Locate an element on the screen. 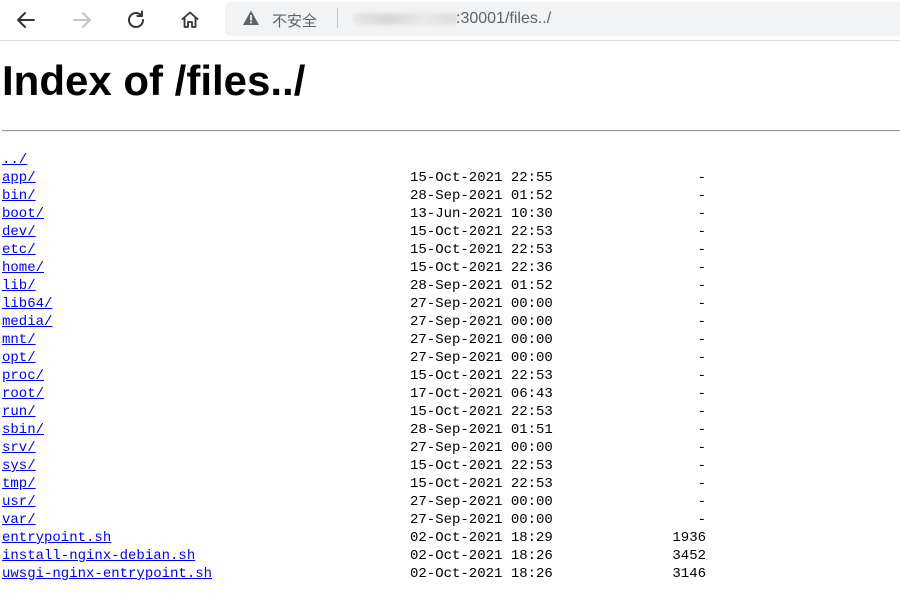 The image size is (900, 597). file-date: 13-Jun-2021 10:30 is located at coordinates (481, 214).